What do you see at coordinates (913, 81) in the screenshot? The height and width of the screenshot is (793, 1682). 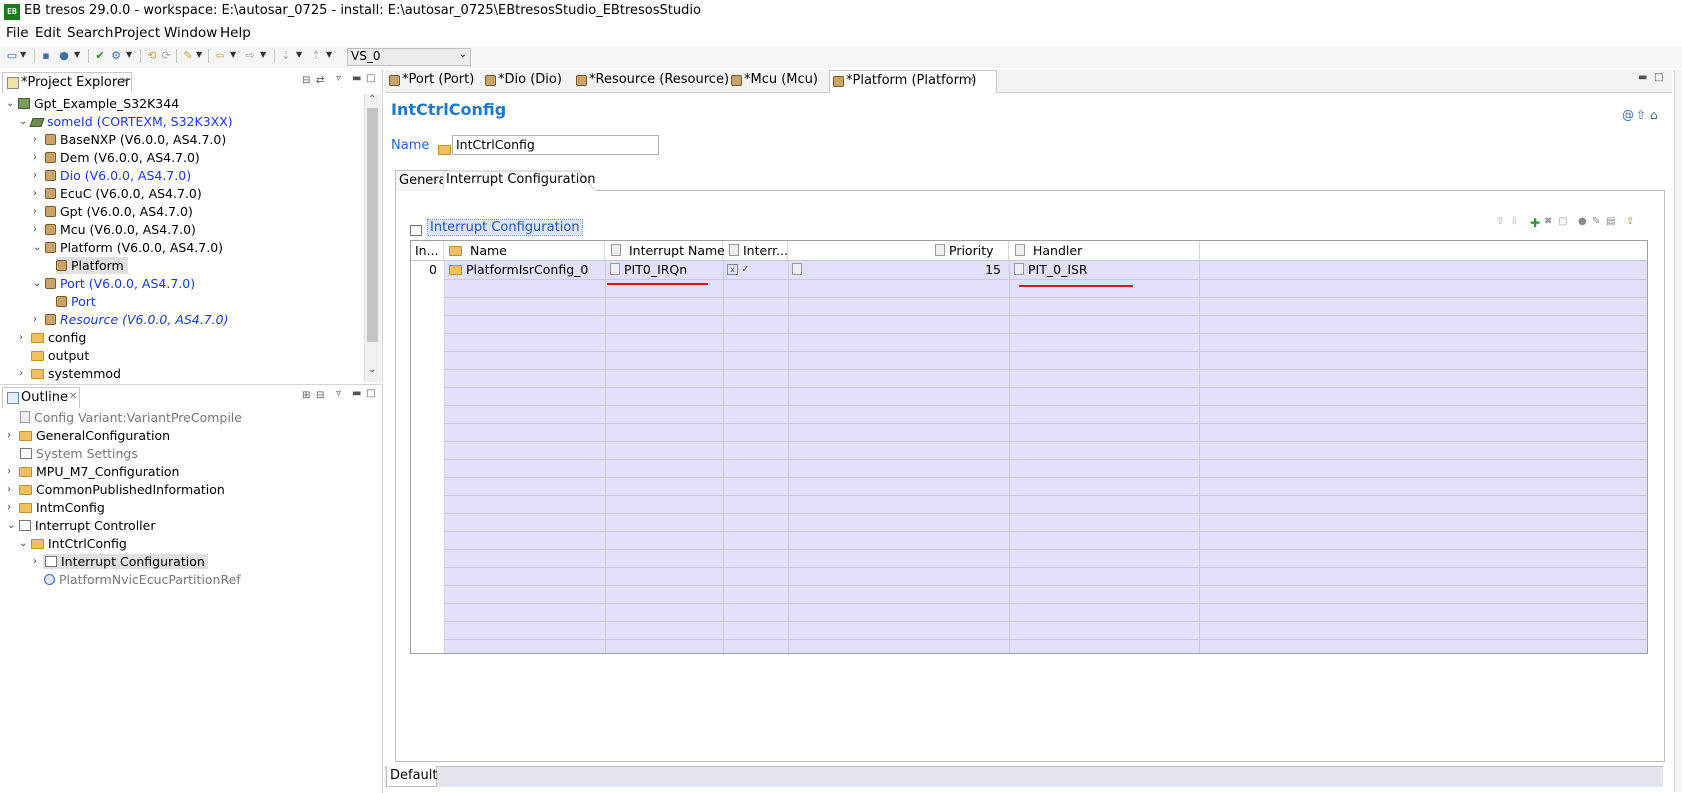 I see `editor-tab-platform-active: *Platform (Platform) ✕` at bounding box center [913, 81].